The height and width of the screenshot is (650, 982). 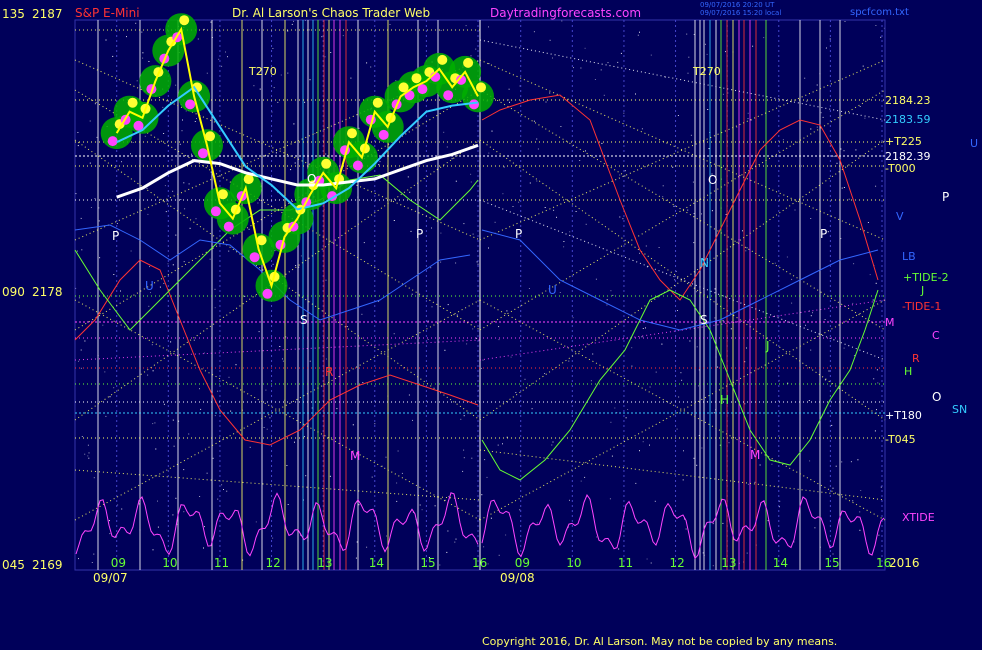 What do you see at coordinates (712, 180) in the screenshot?
I see `event-marker: O` at bounding box center [712, 180].